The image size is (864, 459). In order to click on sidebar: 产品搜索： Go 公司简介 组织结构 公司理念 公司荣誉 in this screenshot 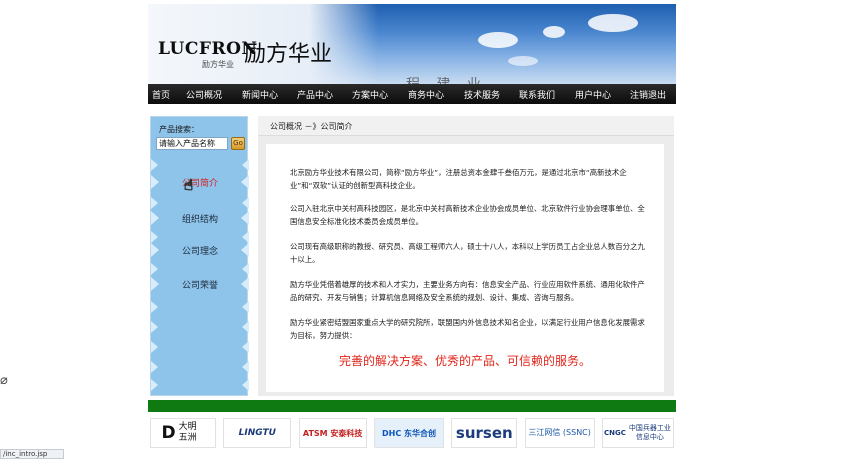, I will do `click(199, 256)`.